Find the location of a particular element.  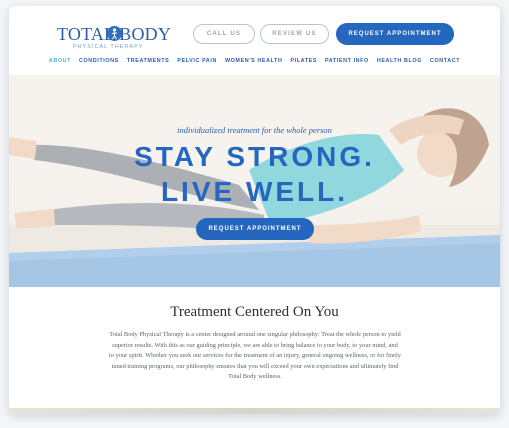

nav-item-pelvic-pain: PELVIC PAIN is located at coordinates (197, 64).